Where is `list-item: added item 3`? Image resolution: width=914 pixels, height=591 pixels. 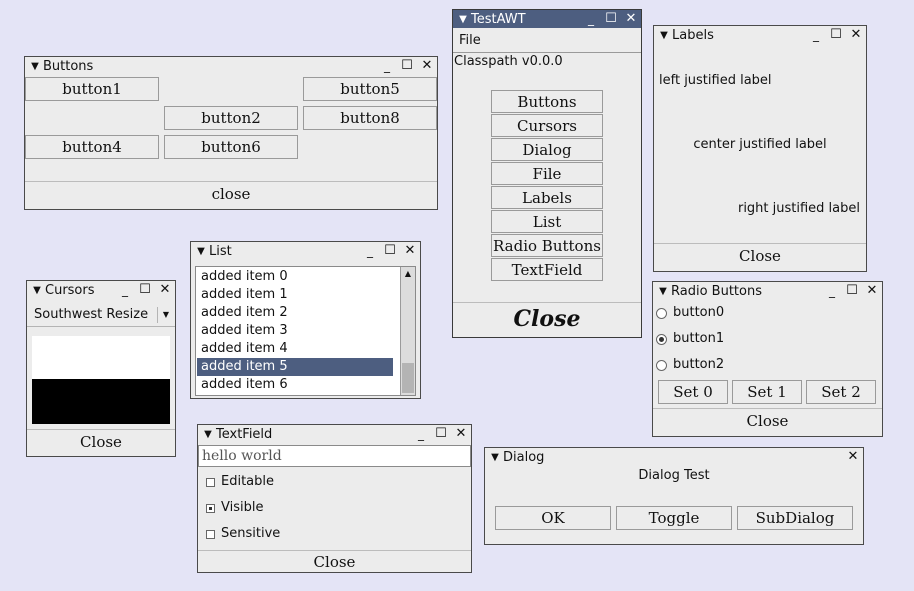 list-item: added item 3 is located at coordinates (295, 331).